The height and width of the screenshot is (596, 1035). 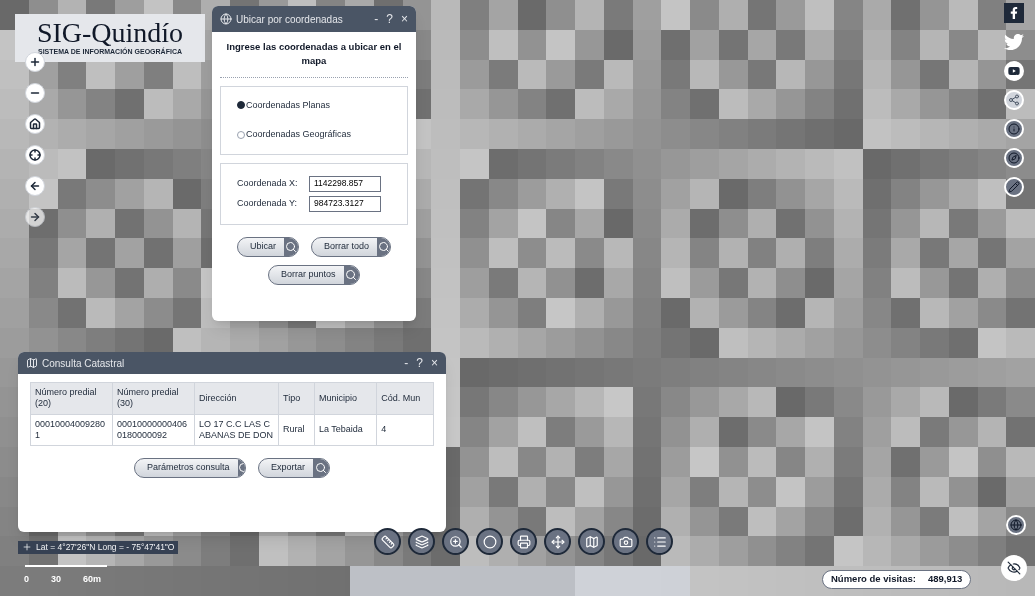 I want to click on table-cell: LO 17 C.C LAS CABANAS DE DON, so click(x=236, y=430).